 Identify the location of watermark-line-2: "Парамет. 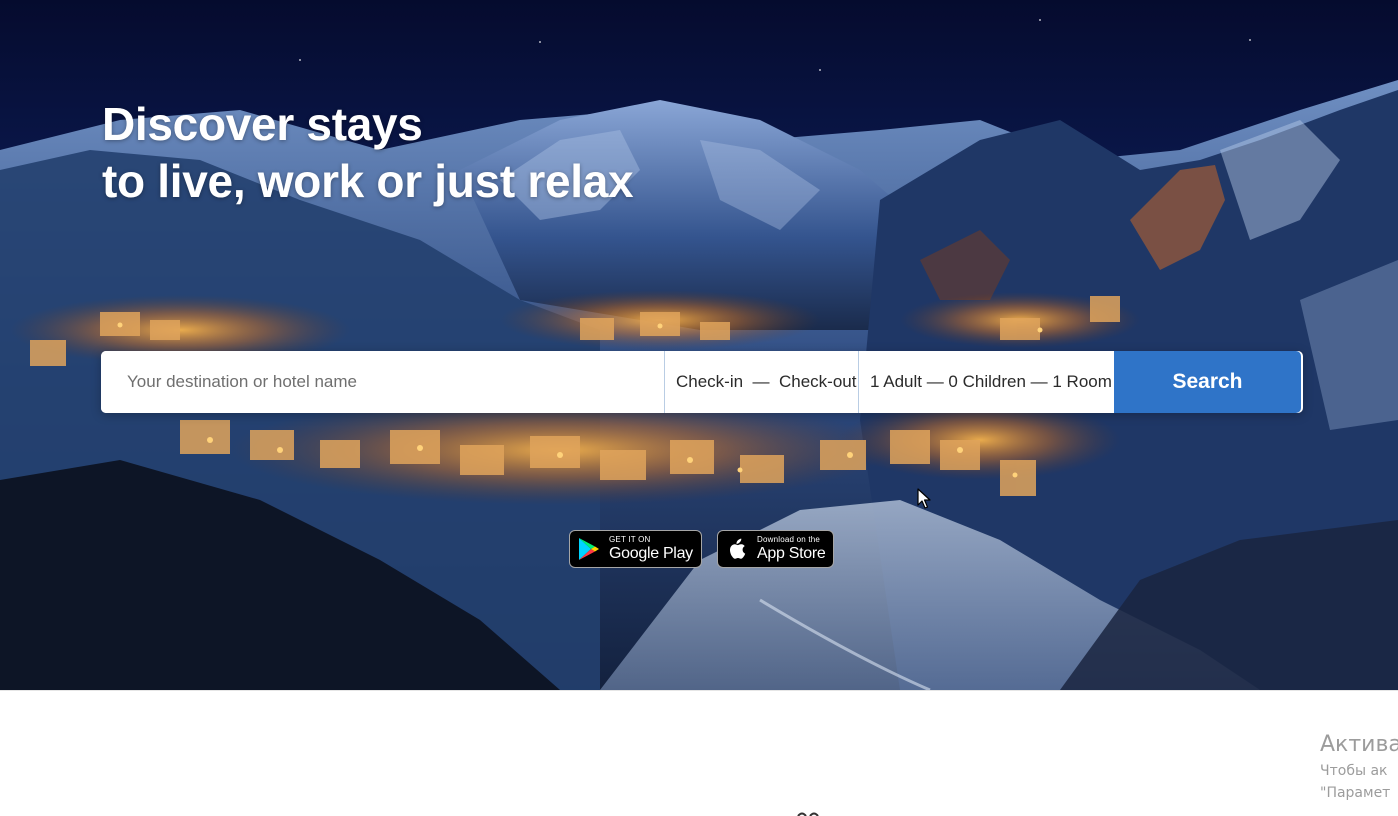
(1355, 793).